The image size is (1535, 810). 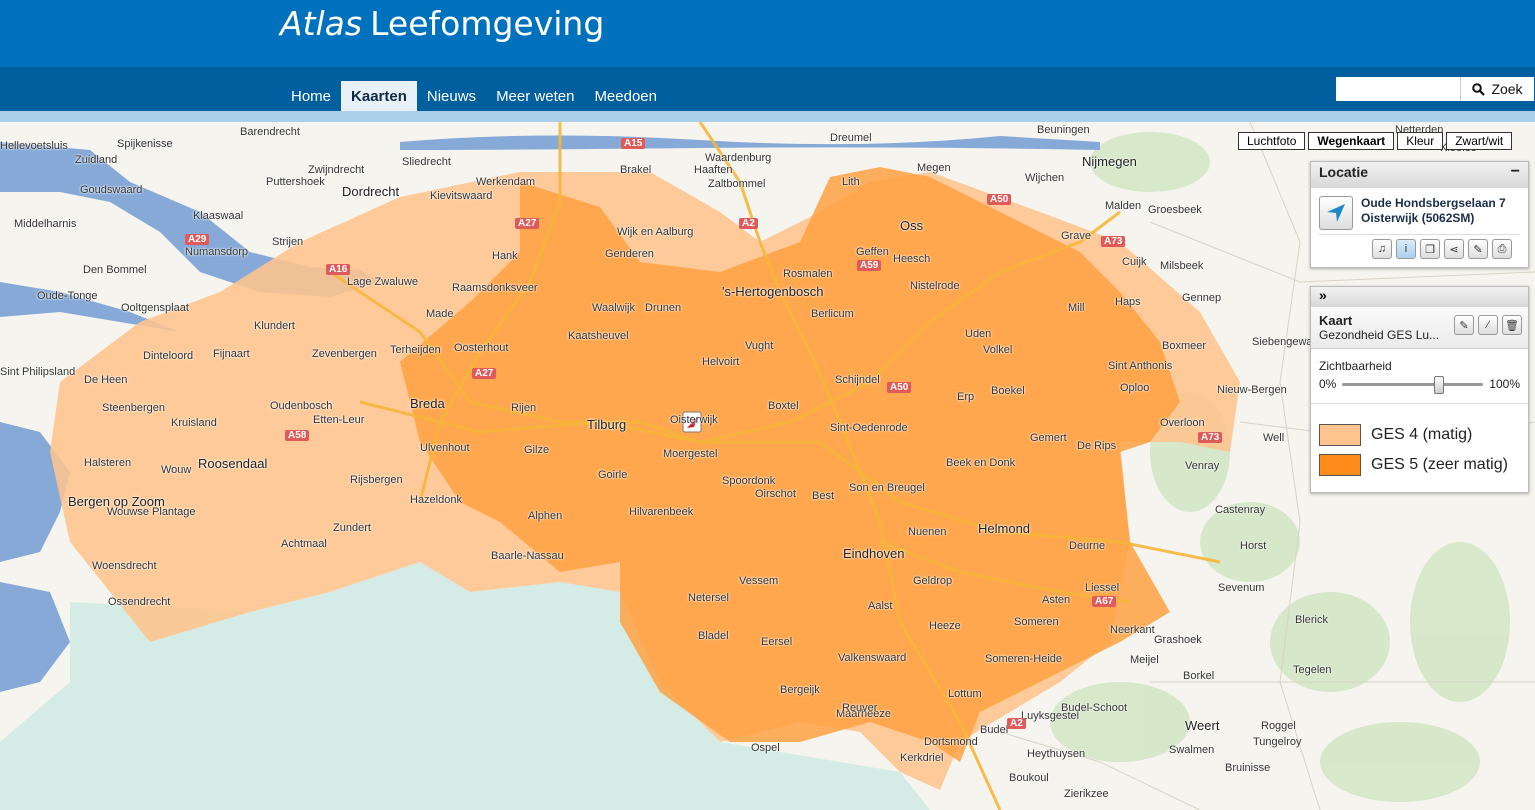 I want to click on opacity-track, so click(x=1413, y=384).